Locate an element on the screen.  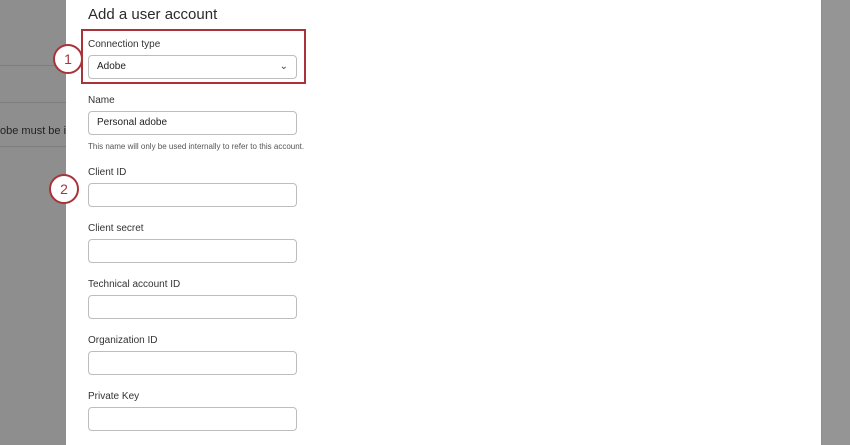
connection-type-highlight is located at coordinates (193, 56).